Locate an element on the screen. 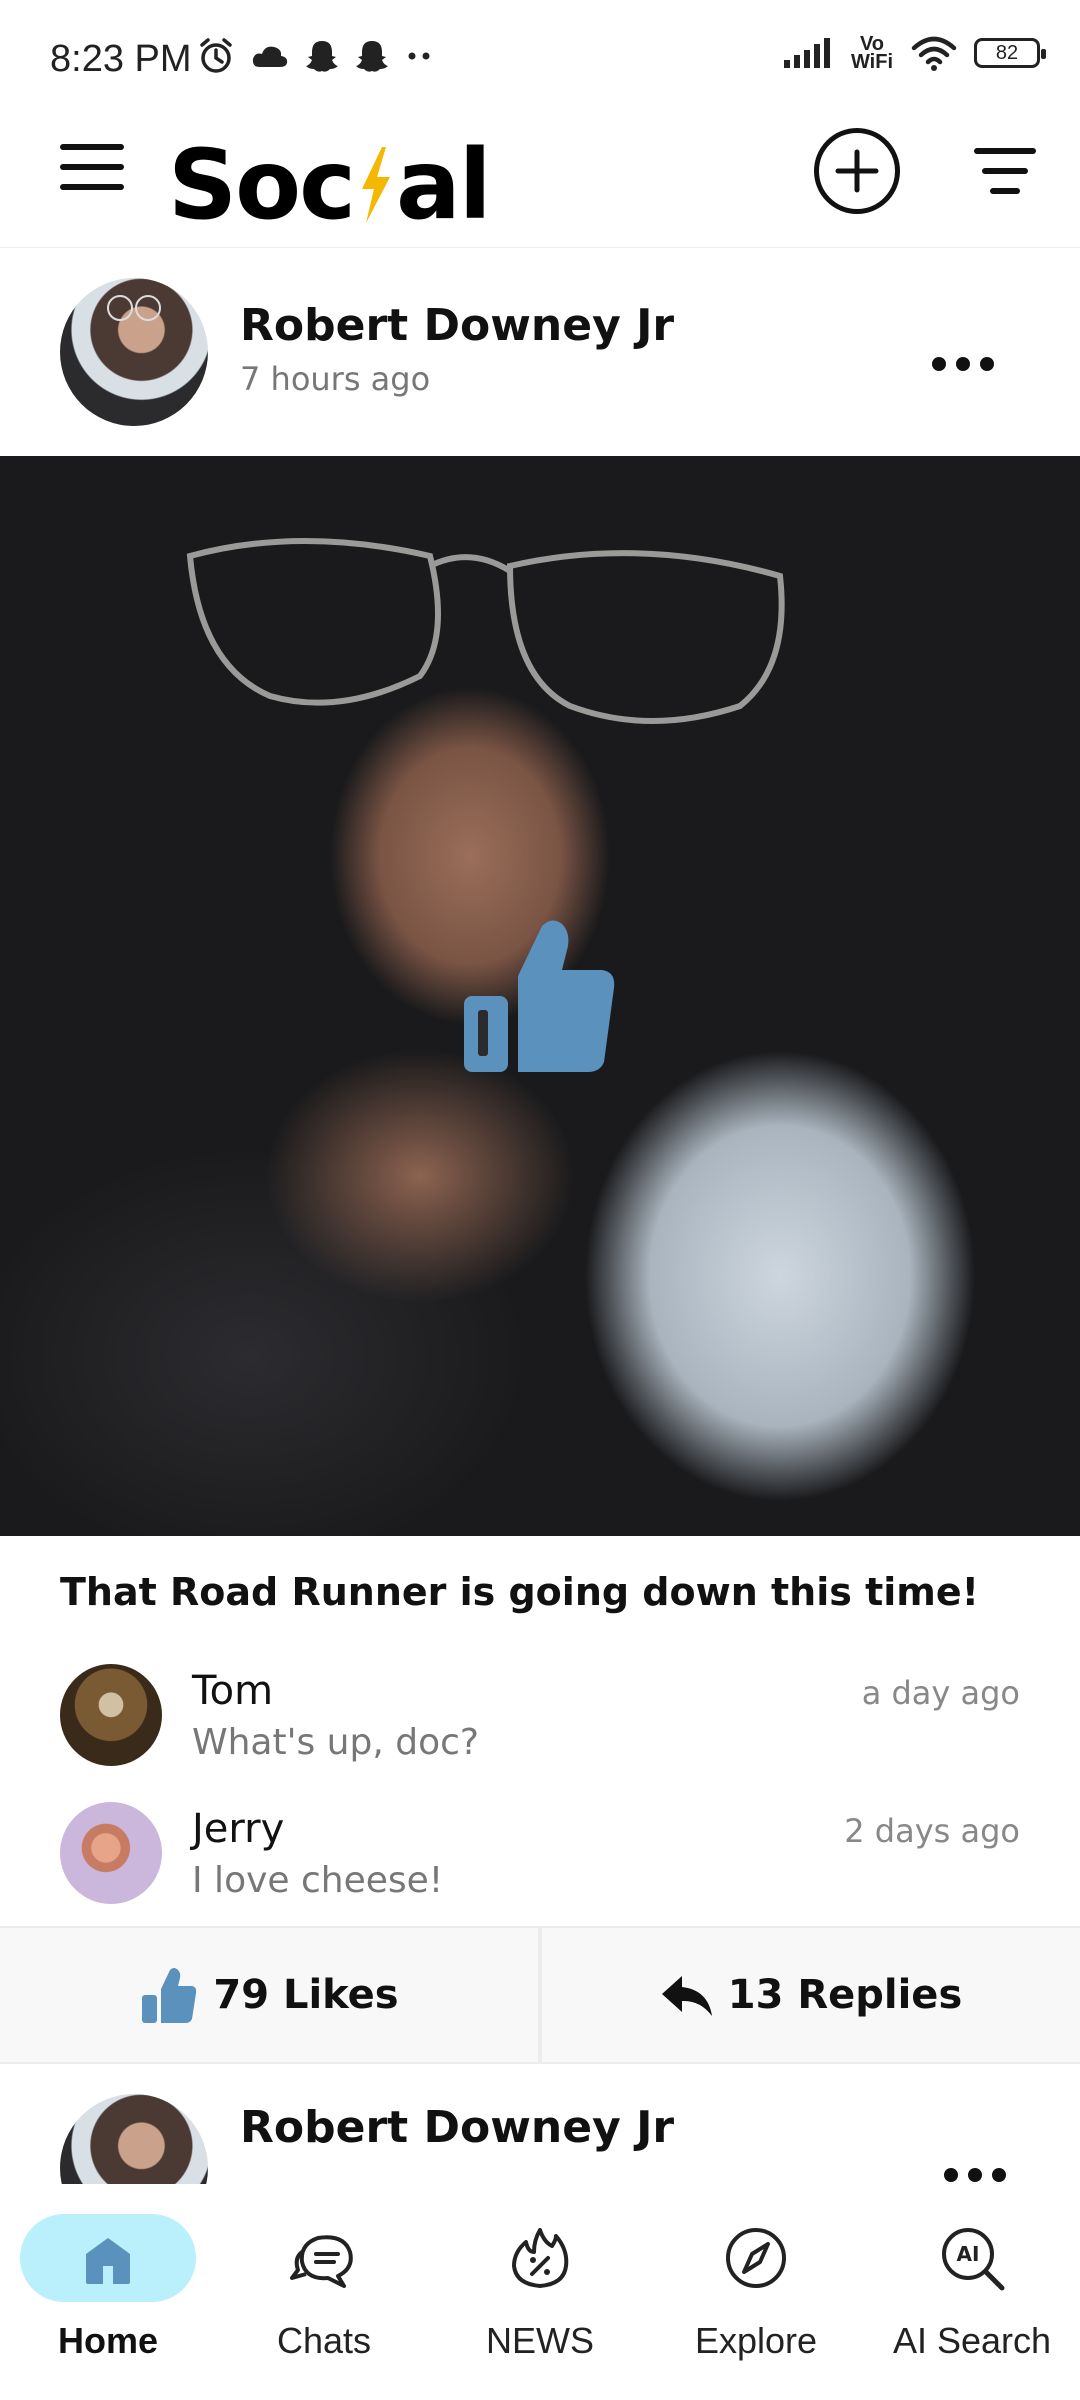 Image resolution: width=1080 pixels, height=2400 pixels. post-options-button is located at coordinates (972, 364).